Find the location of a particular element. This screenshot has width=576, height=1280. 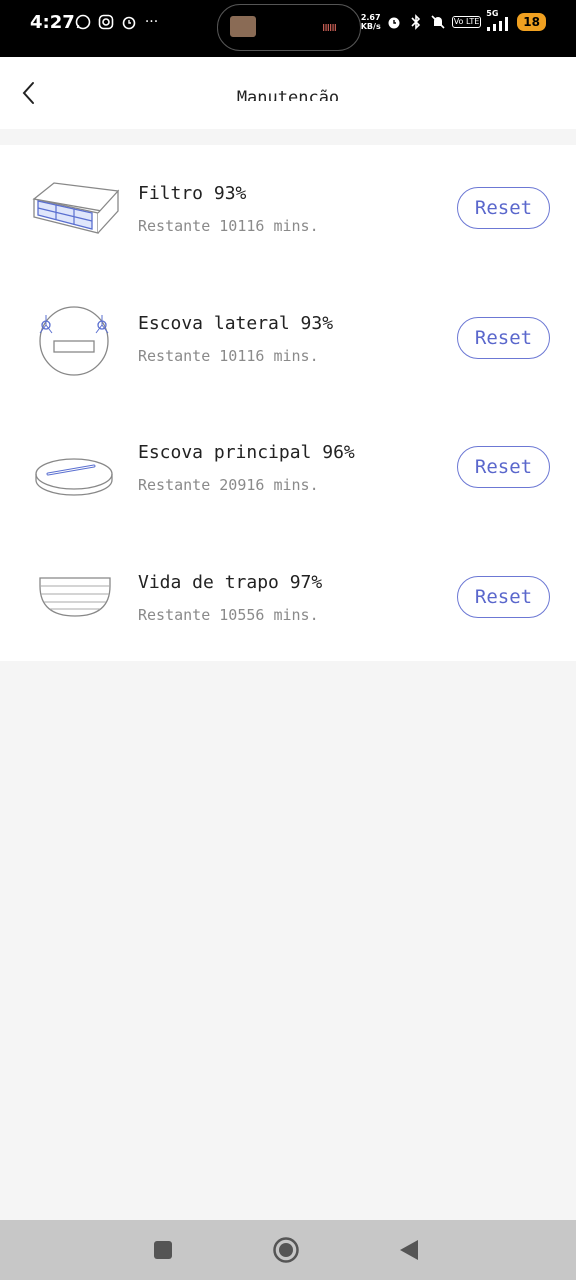

signal-icon is located at coordinates (498, 24).